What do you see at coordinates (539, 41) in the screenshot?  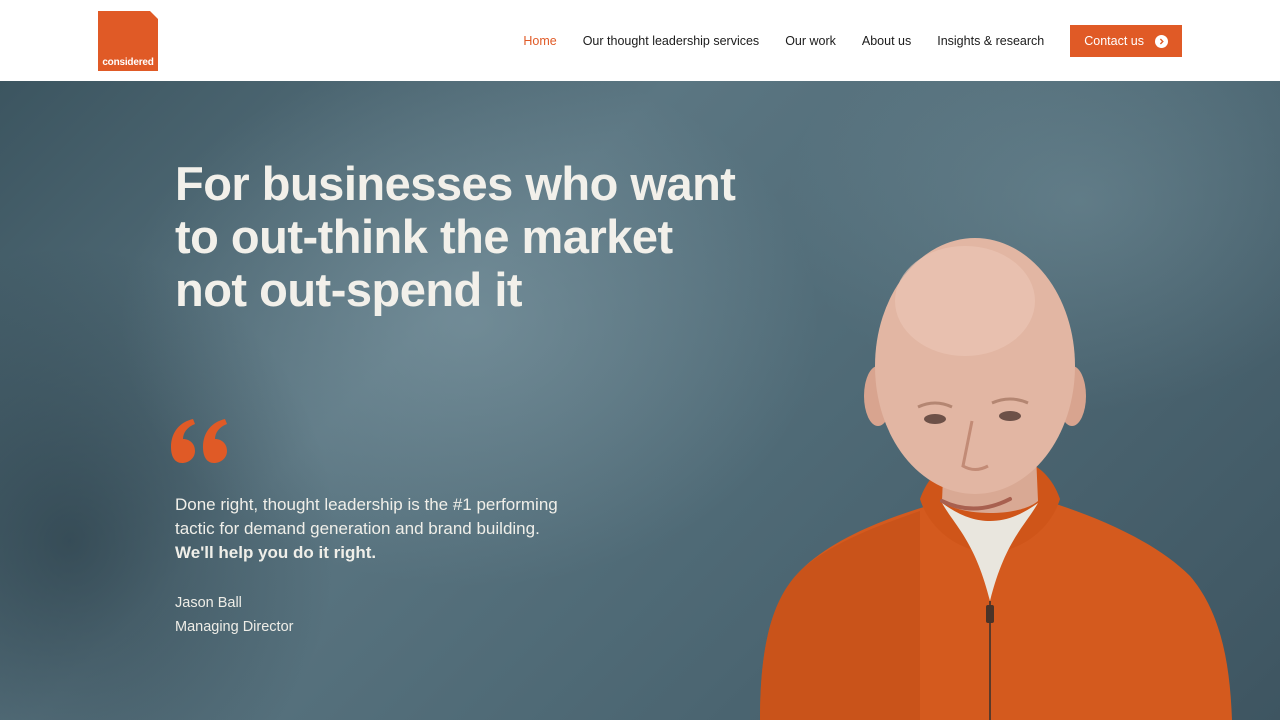 I see `nav-link-home: Home` at bounding box center [539, 41].